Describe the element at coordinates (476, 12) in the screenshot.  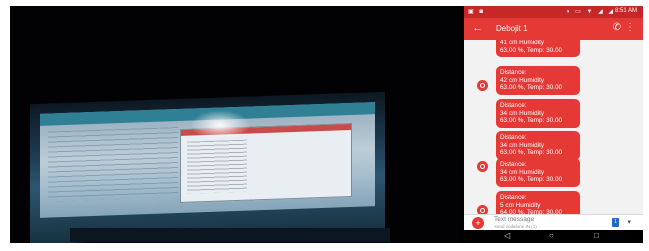
I see `notification-icons: ▣ ◙` at that location.